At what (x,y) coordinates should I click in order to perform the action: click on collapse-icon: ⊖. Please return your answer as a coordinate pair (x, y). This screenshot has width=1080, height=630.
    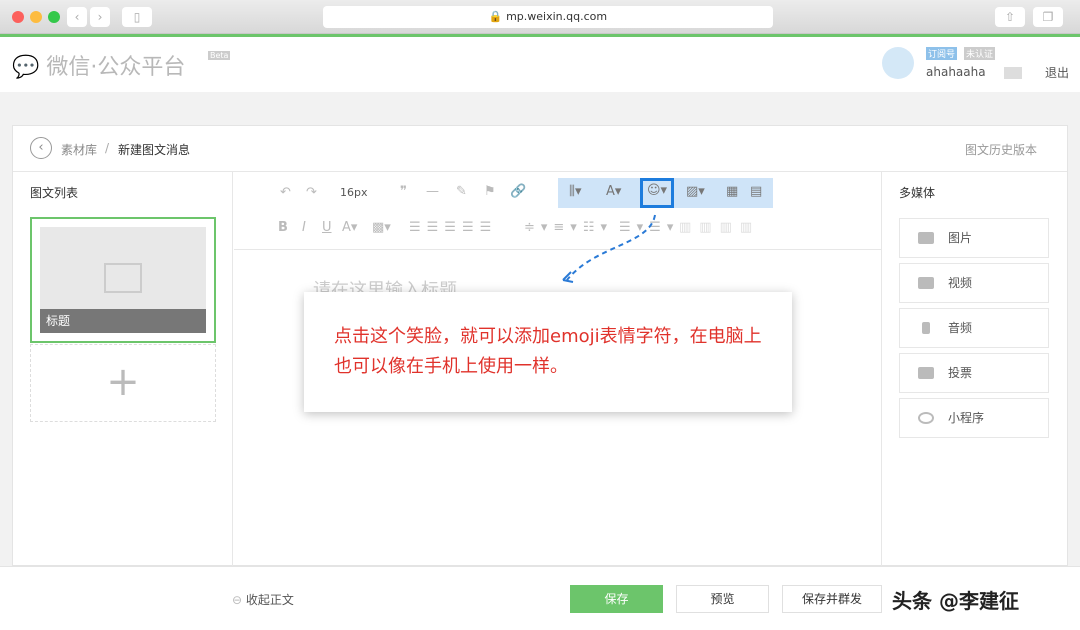
    Looking at the image, I should click on (237, 600).